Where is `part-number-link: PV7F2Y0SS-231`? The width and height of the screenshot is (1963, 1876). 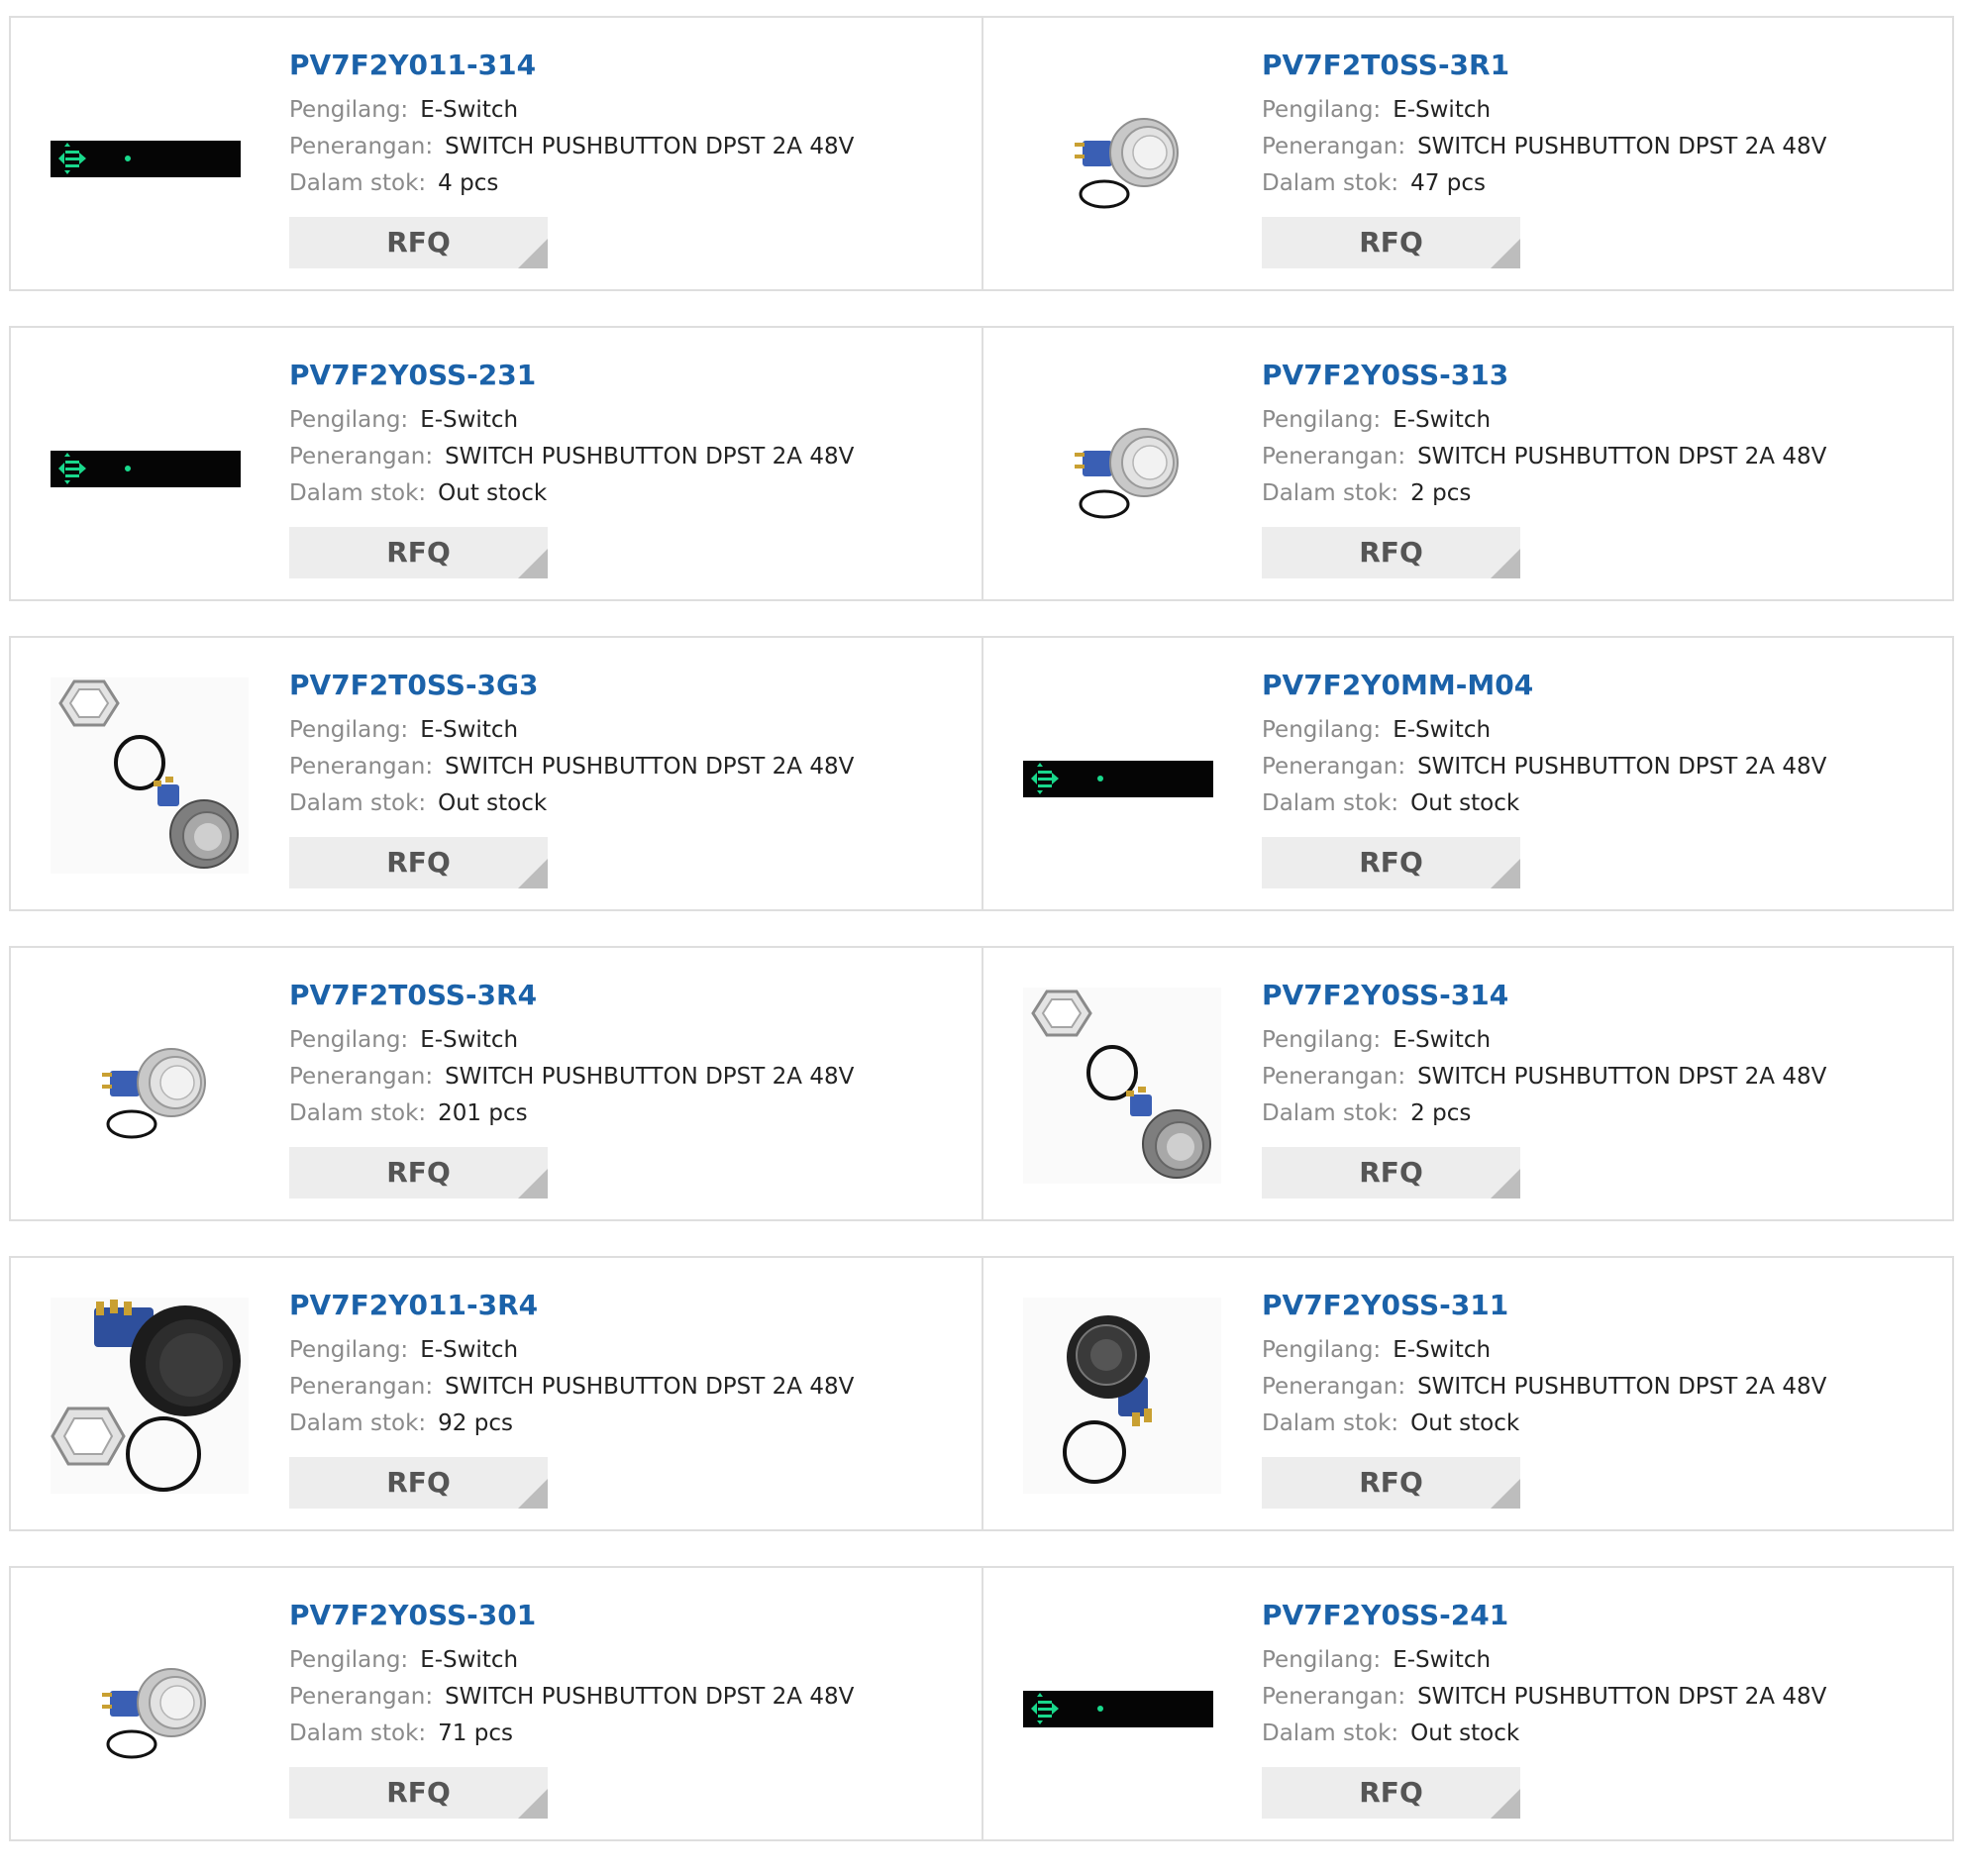 part-number-link: PV7F2Y0SS-231 is located at coordinates (571, 375).